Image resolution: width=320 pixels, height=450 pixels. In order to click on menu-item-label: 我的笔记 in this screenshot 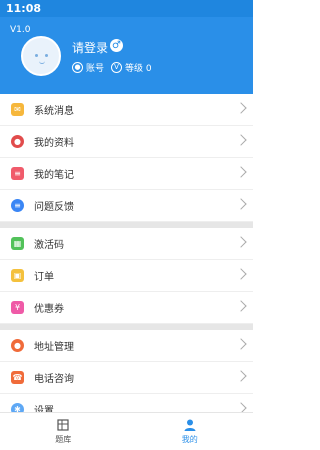, I will do `click(54, 175)`.